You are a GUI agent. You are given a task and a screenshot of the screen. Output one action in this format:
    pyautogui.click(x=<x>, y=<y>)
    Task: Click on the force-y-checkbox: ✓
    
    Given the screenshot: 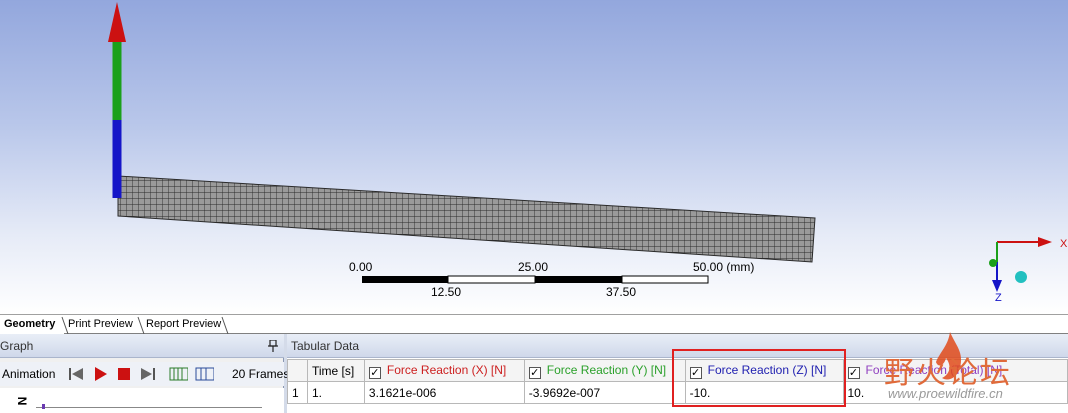 What is the action you would take?
    pyautogui.click(x=534, y=372)
    